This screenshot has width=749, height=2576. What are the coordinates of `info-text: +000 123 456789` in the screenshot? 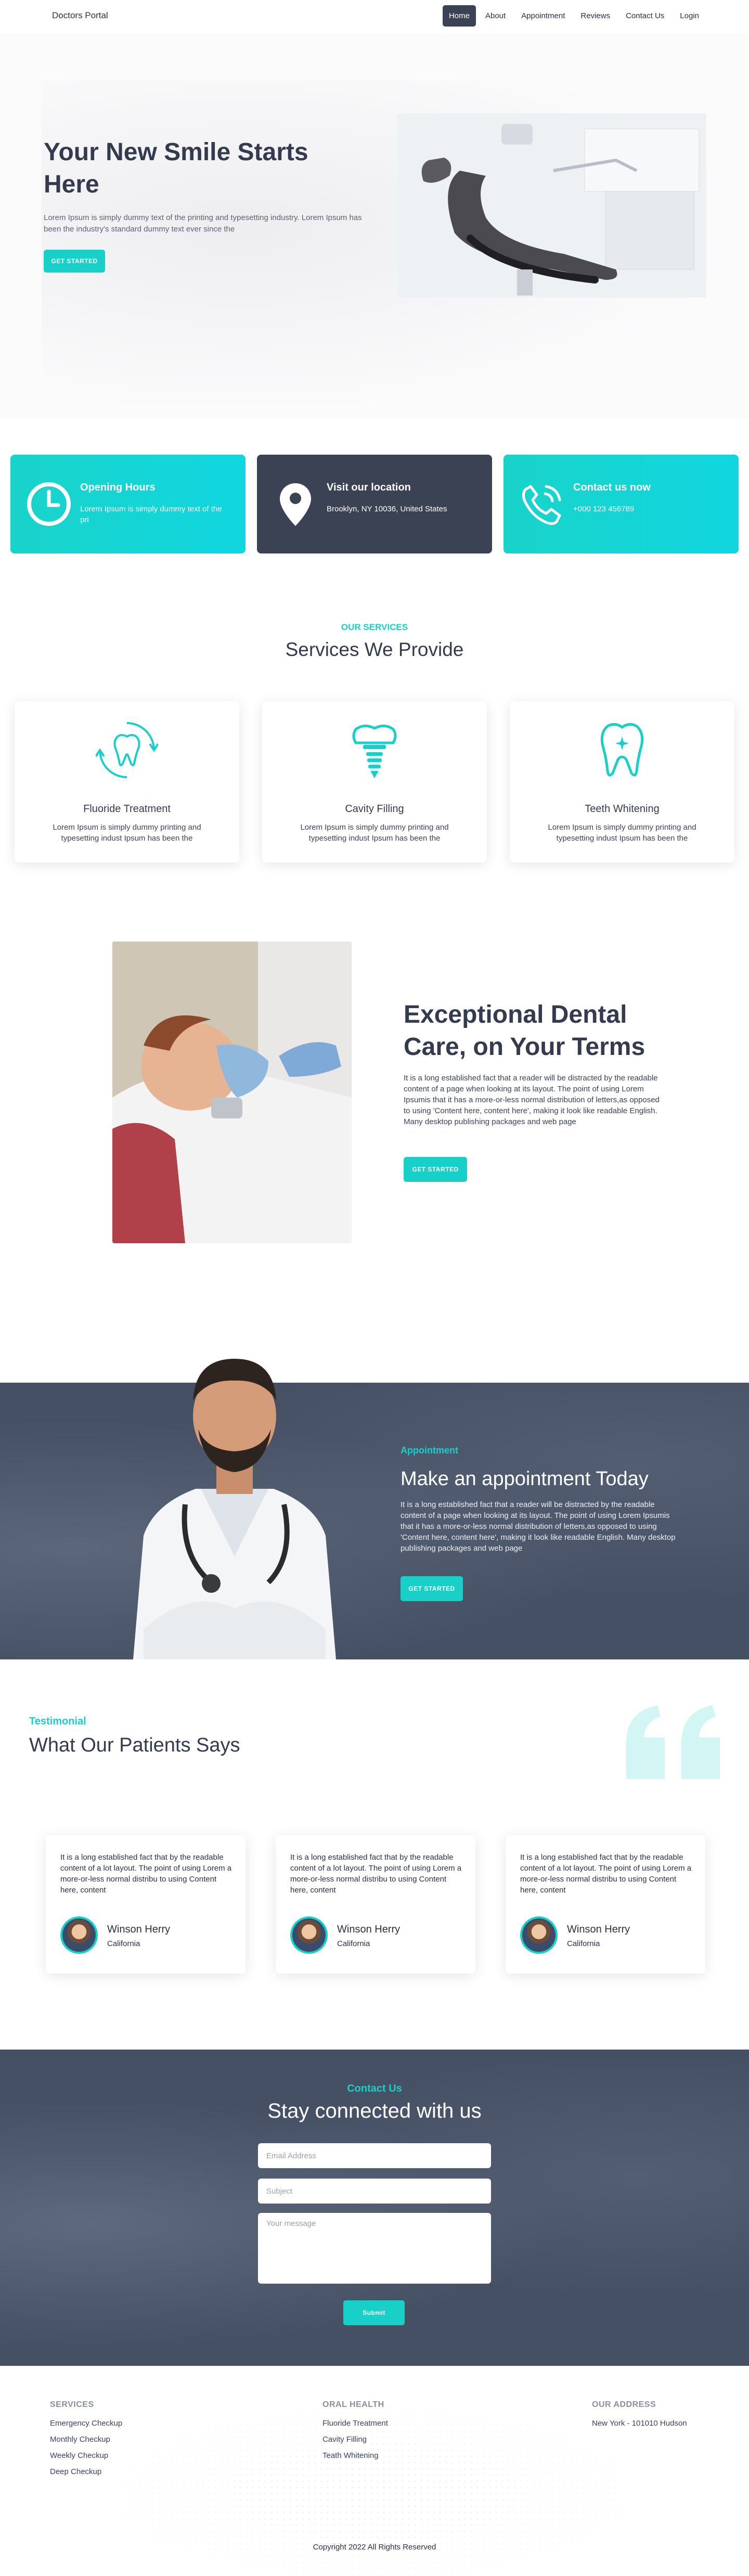 It's located at (604, 509).